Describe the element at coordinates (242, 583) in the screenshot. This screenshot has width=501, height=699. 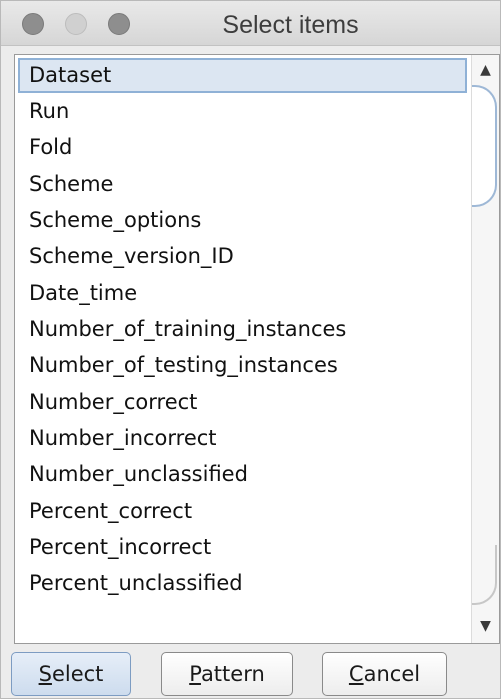
I see `list-item: Percent_unclassified` at that location.